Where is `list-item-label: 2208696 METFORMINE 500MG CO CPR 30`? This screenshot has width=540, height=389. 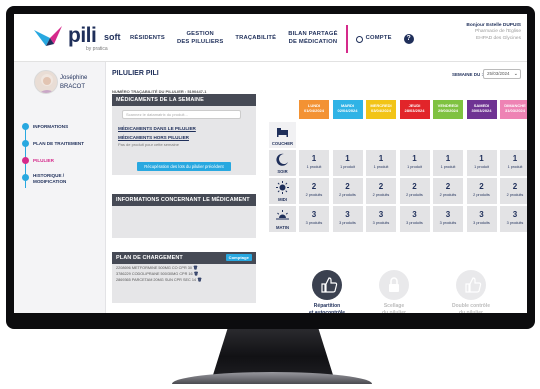 list-item-label: 2208696 METFORMINE 500MG CO CPR 30 is located at coordinates (154, 268).